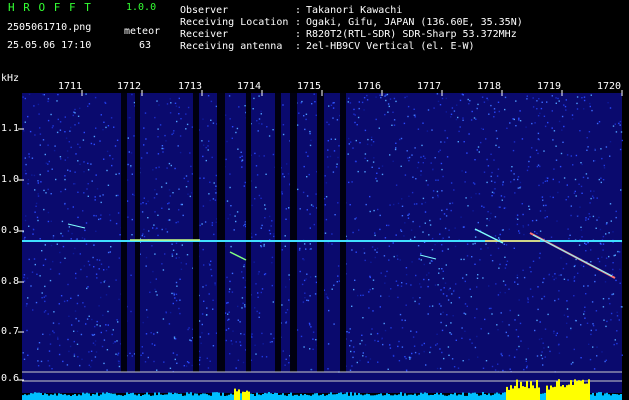 The height and width of the screenshot is (400, 629). I want to click on y-tick-label: 1.1, so click(10, 128).